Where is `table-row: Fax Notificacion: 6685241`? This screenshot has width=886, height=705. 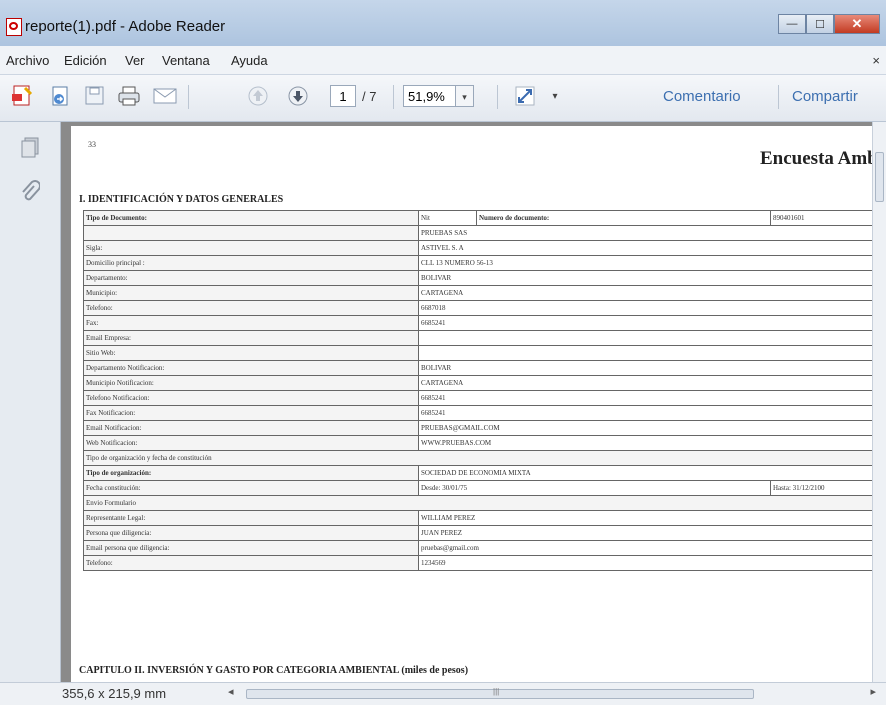
table-row: Fax Notificacion: 6685241 is located at coordinates (477, 413).